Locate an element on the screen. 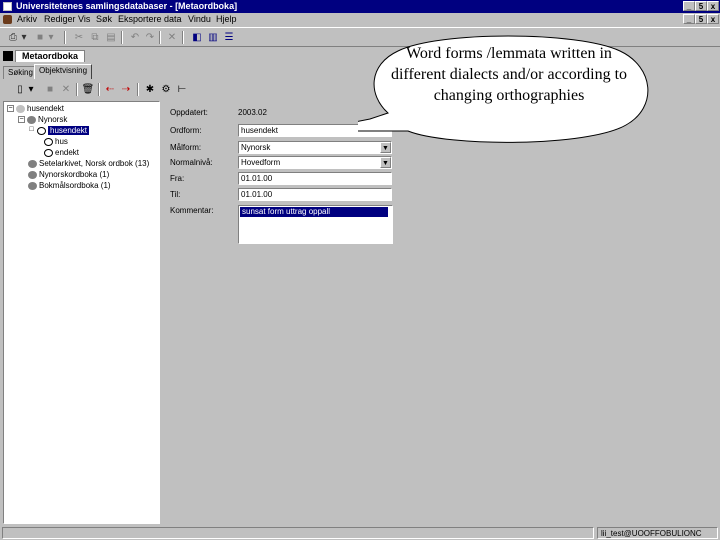 The width and height of the screenshot is (720, 540). close-button: x is located at coordinates (713, 6).